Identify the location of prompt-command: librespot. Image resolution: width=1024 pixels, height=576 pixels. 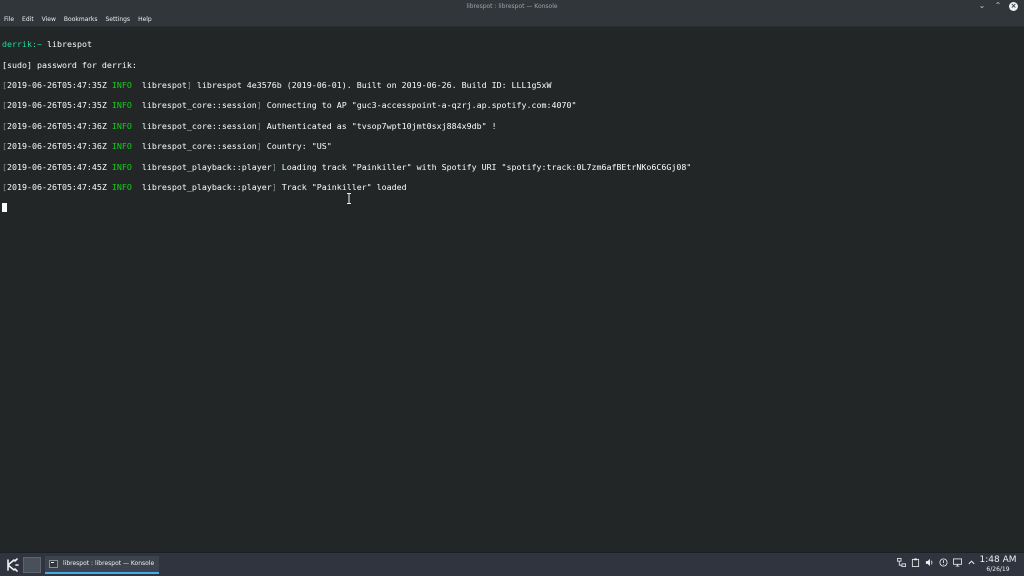
(69, 44).